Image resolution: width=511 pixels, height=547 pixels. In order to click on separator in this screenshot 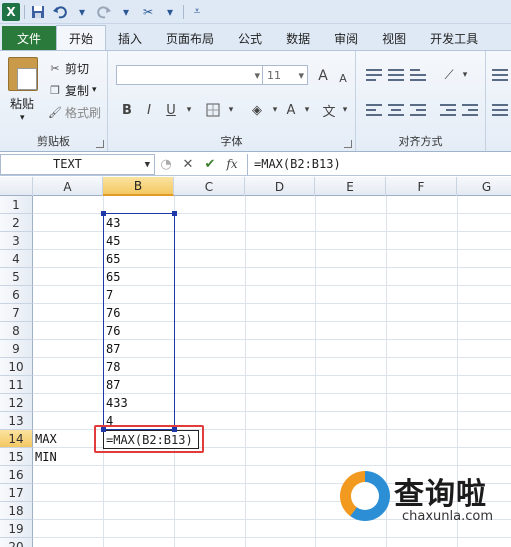, I will do `click(24, 11)`.